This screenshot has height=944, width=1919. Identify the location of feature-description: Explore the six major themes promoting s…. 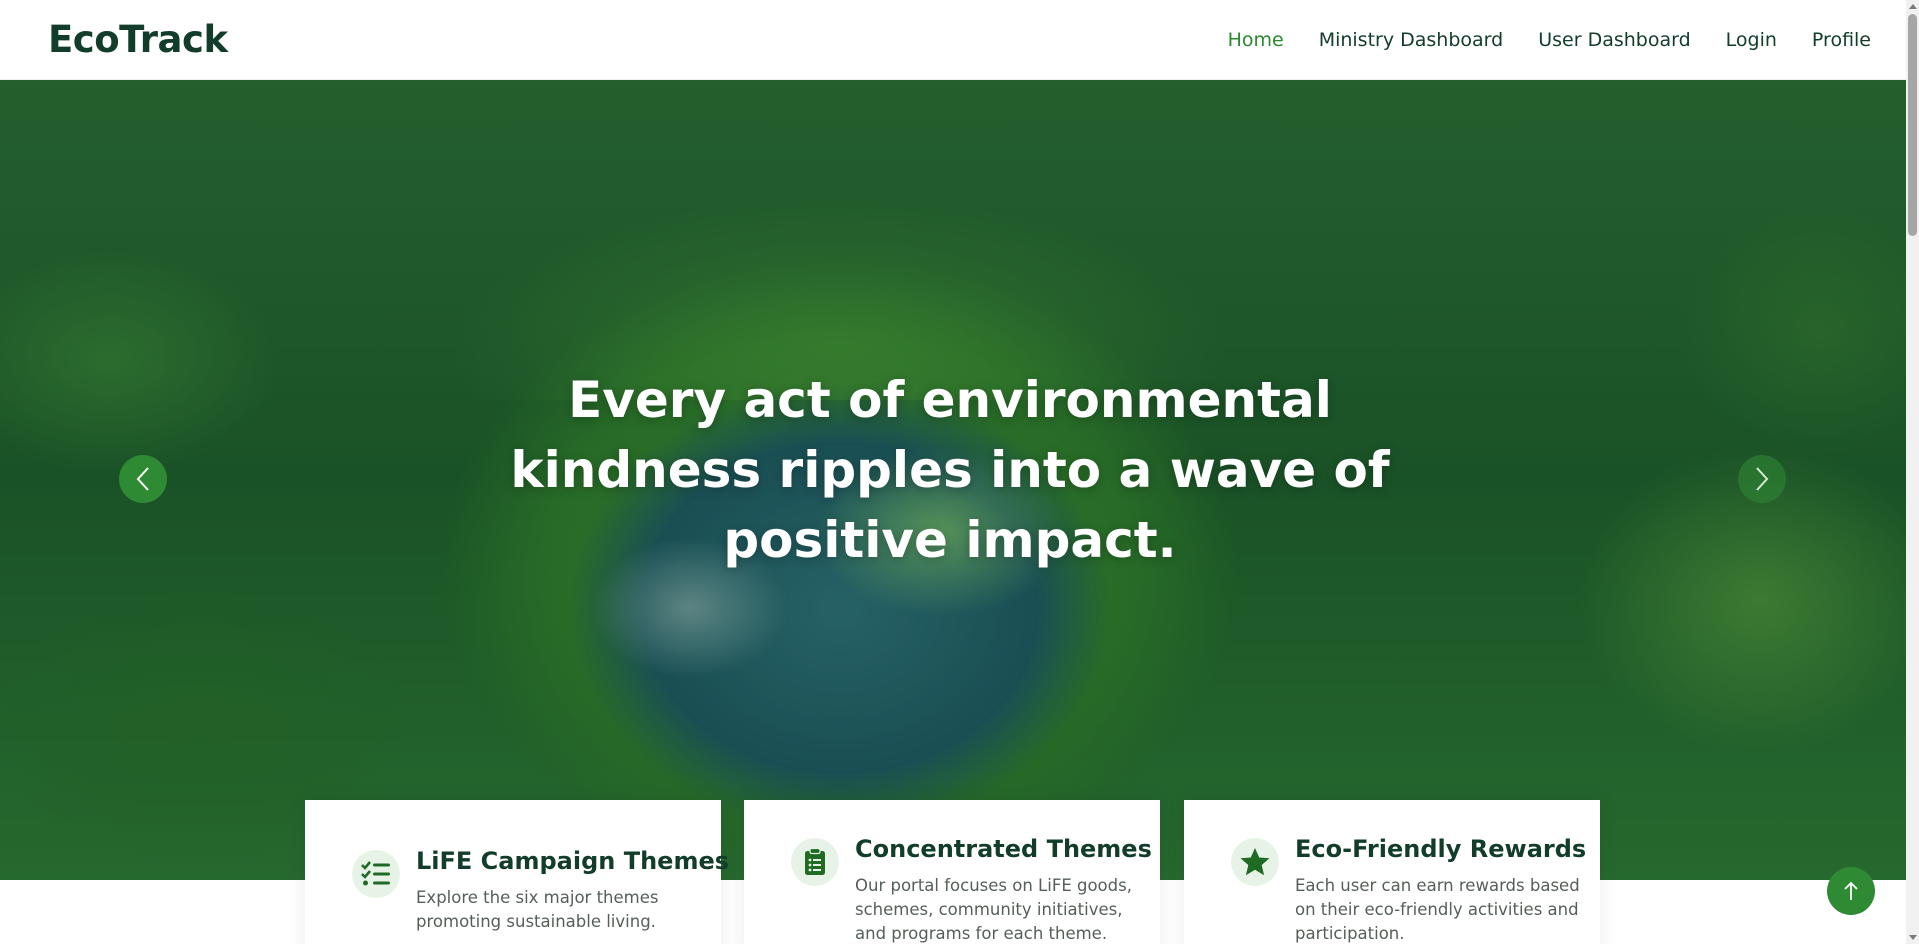
(537, 909).